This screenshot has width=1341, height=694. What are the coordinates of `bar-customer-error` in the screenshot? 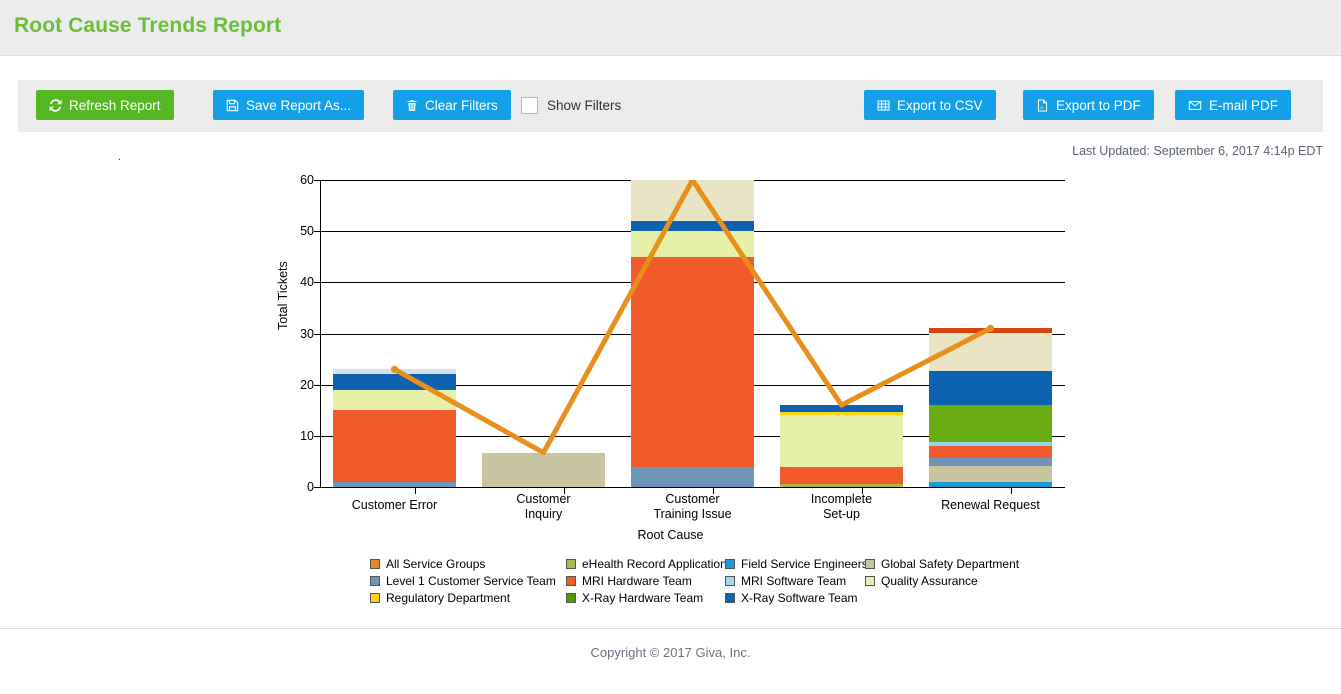 It's located at (394, 333).